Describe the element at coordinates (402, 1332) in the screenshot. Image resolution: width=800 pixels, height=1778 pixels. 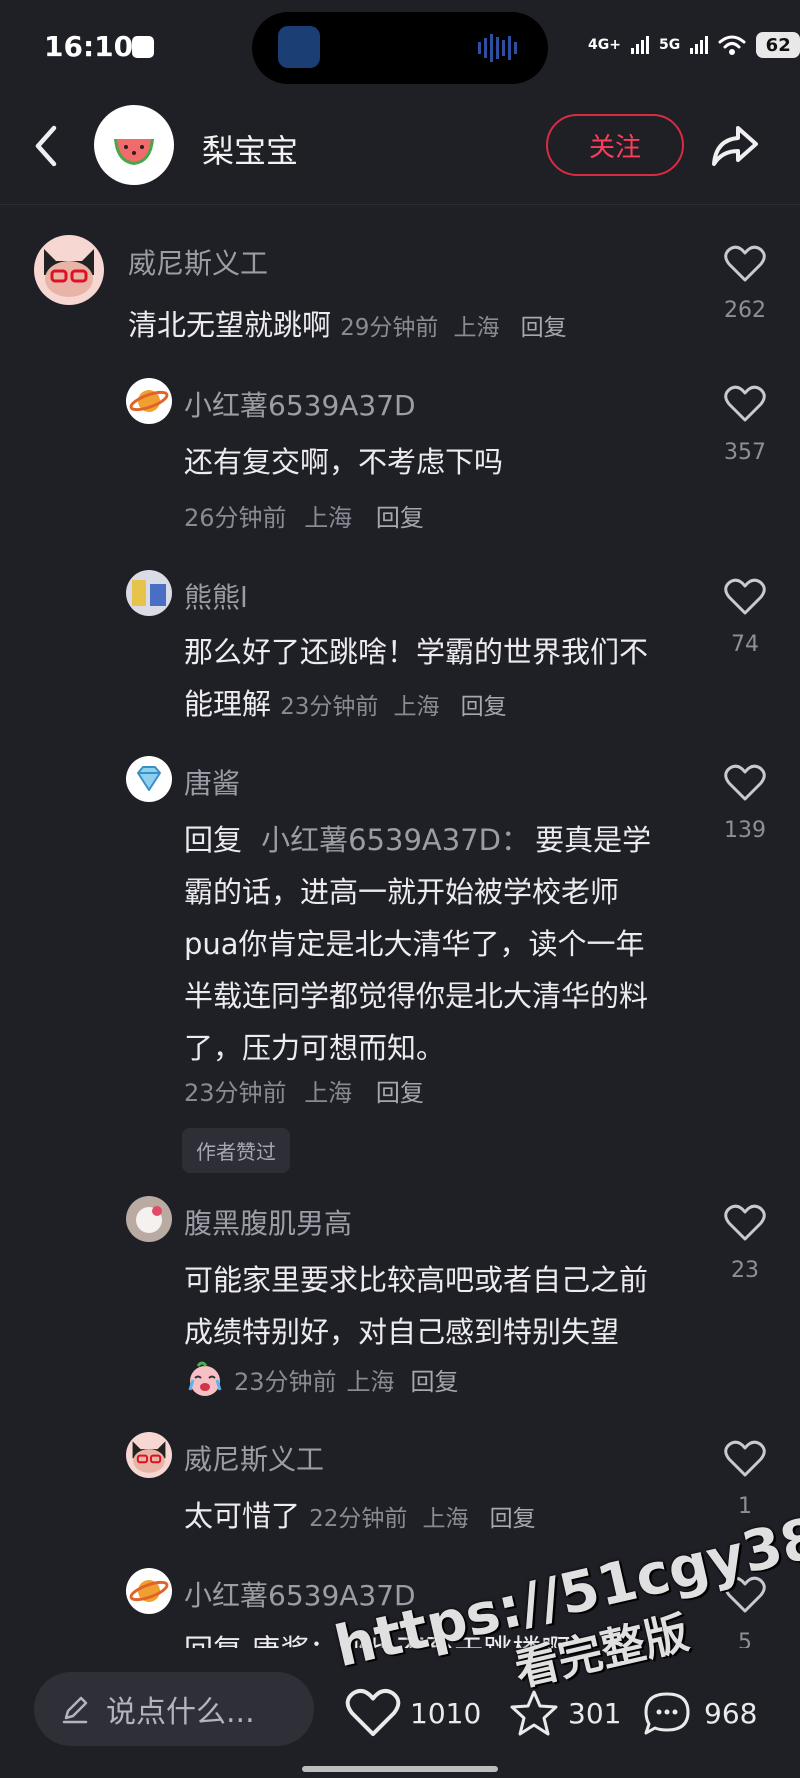
I see `comment-text-line: 成绩特别好，对自己感到特别失望` at that location.